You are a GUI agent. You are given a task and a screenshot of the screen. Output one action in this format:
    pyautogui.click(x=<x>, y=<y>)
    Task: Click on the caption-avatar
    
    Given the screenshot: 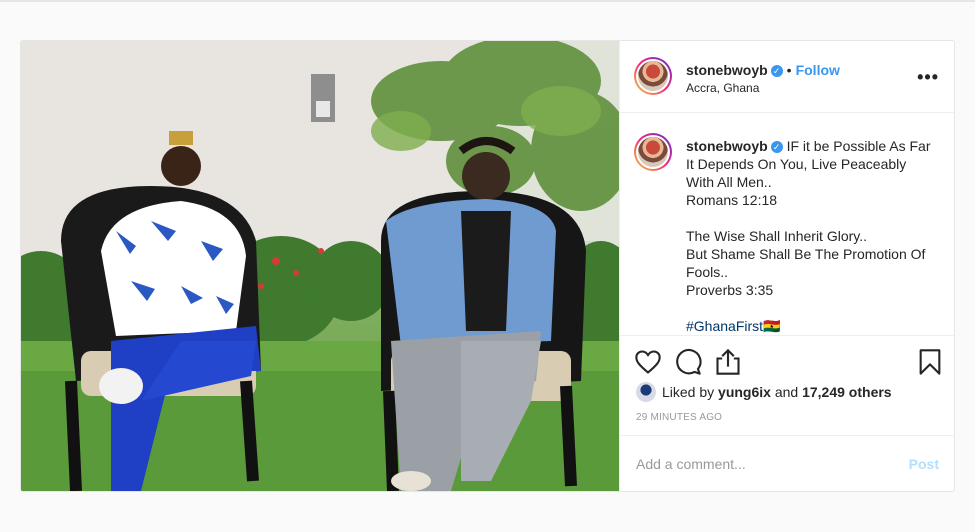 What is the action you would take?
    pyautogui.click(x=653, y=152)
    